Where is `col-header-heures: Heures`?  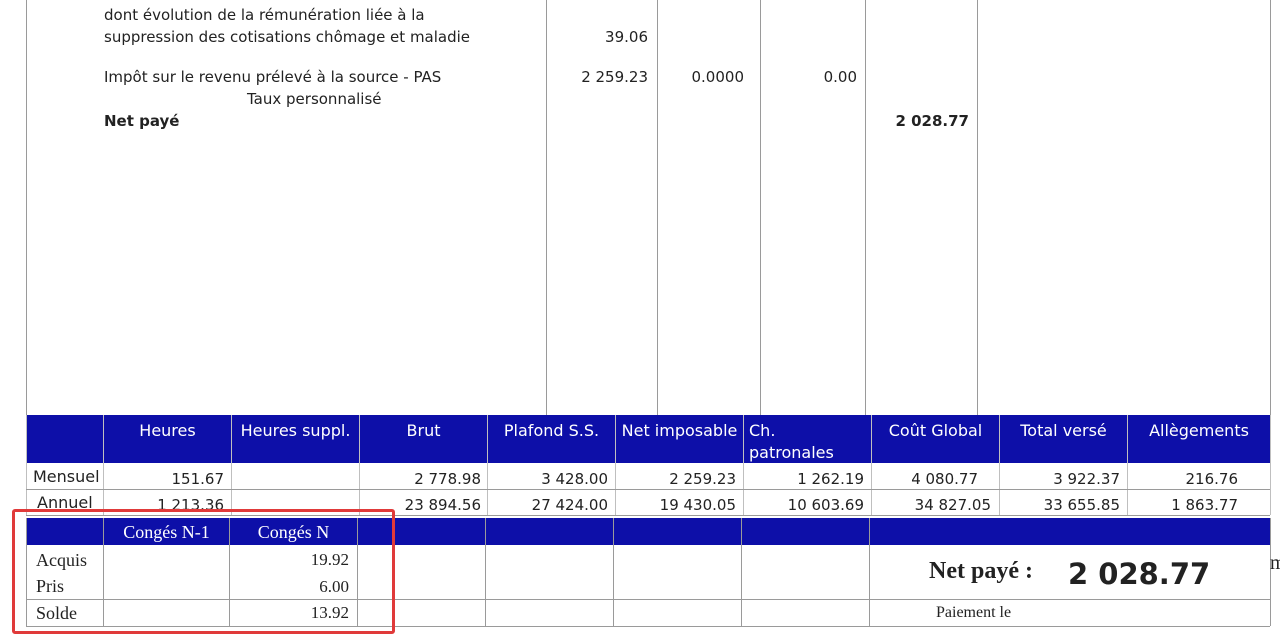
col-header-heures: Heures is located at coordinates (167, 430).